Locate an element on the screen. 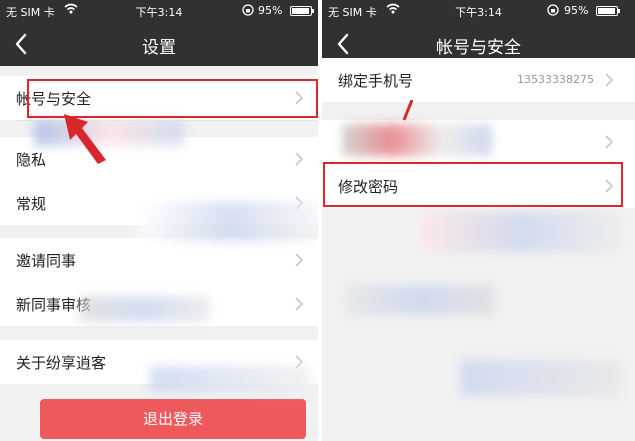 Image resolution: width=635 pixels, height=441 pixels. page-title: 帐号与安全 is located at coordinates (478, 48).